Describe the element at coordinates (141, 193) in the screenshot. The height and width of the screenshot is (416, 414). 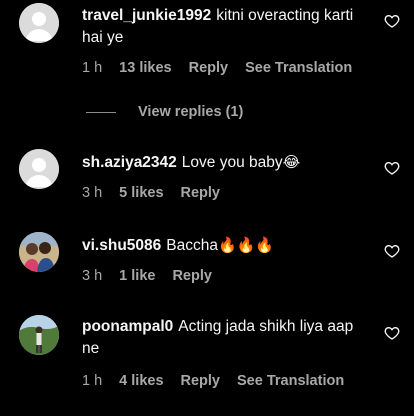
I see `likes-count: 5 likes` at that location.